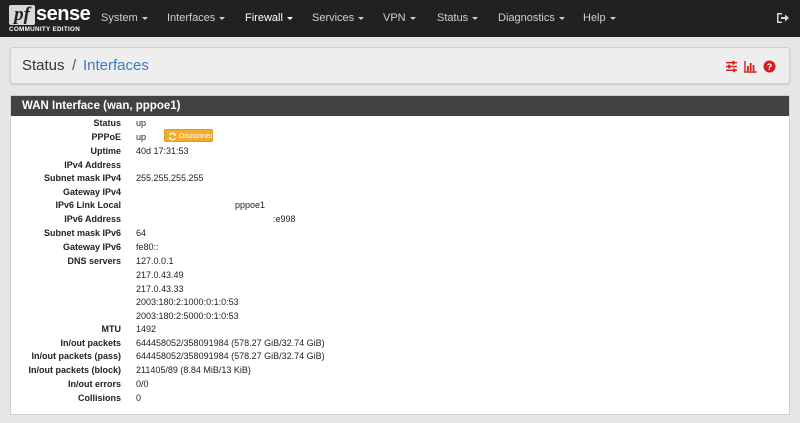 The image size is (800, 423). I want to click on nav-vpn-label: VPN, so click(394, 18).